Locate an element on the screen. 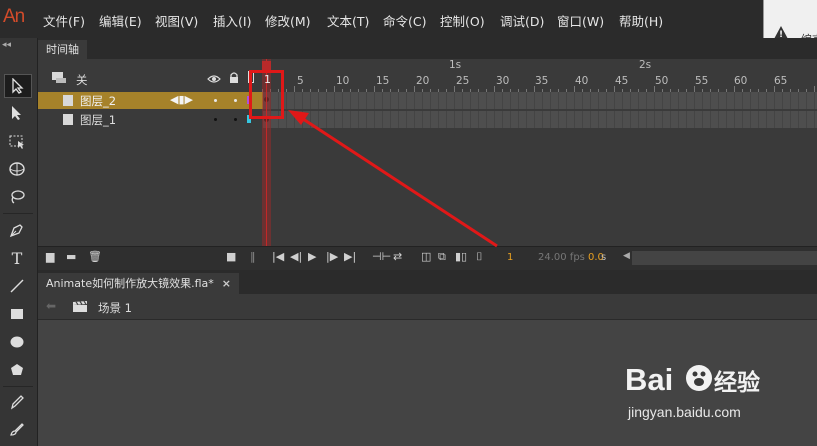 The width and height of the screenshot is (817, 446). menu-insert: 插入(I) is located at coordinates (232, 20).